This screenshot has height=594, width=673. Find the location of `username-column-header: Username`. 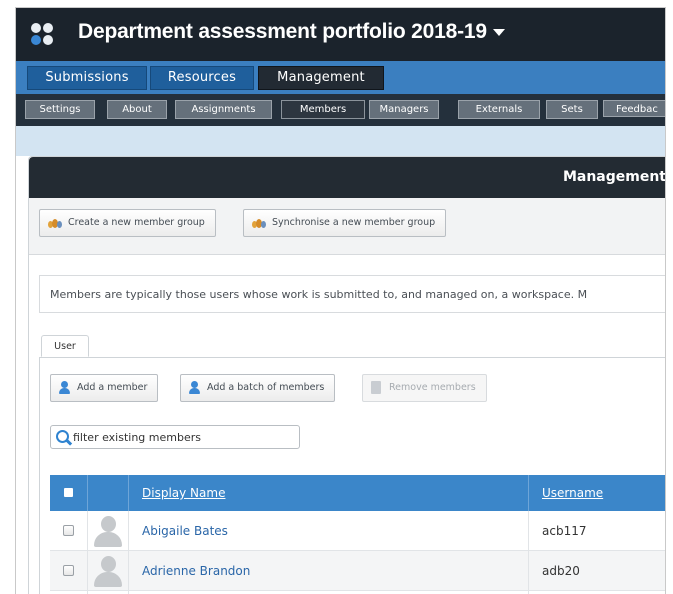

username-column-header: Username is located at coordinates (596, 493).